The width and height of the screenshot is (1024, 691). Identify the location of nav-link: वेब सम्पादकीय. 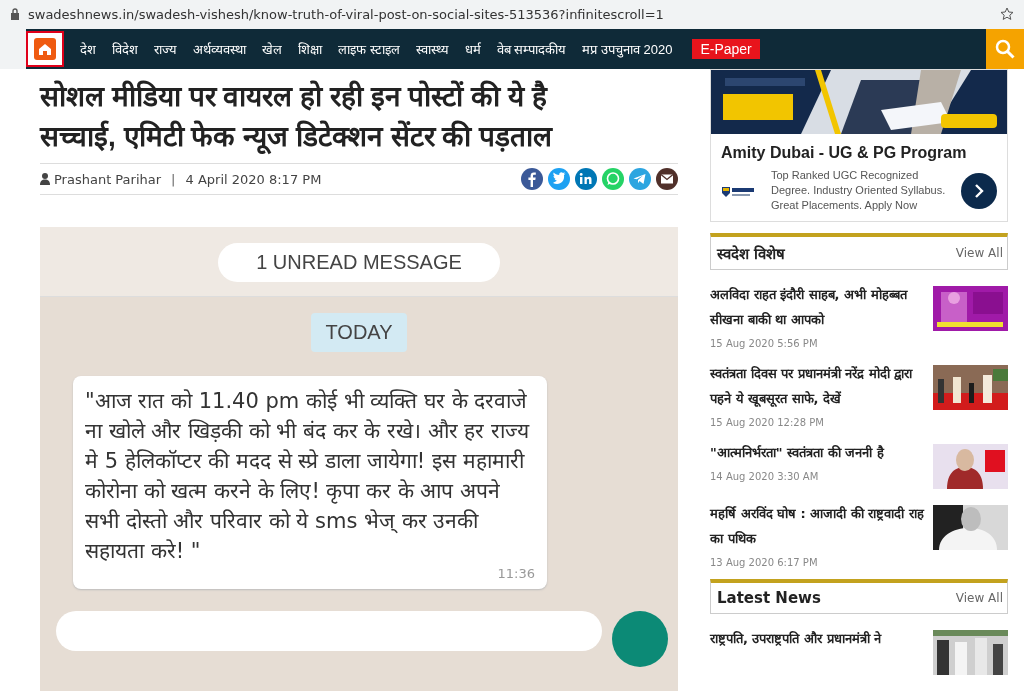
(531, 49).